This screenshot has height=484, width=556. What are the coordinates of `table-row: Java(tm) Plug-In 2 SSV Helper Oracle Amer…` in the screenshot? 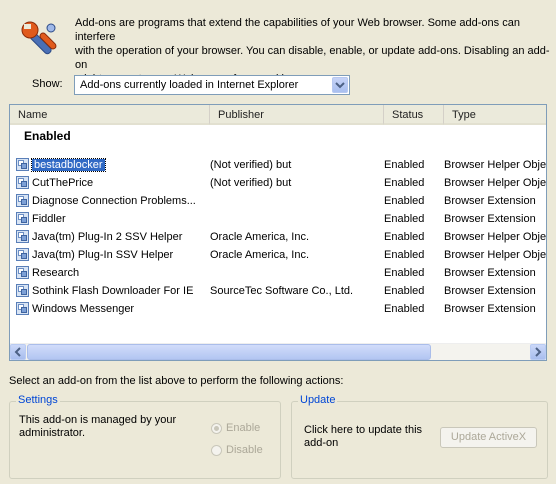 It's located at (278, 237).